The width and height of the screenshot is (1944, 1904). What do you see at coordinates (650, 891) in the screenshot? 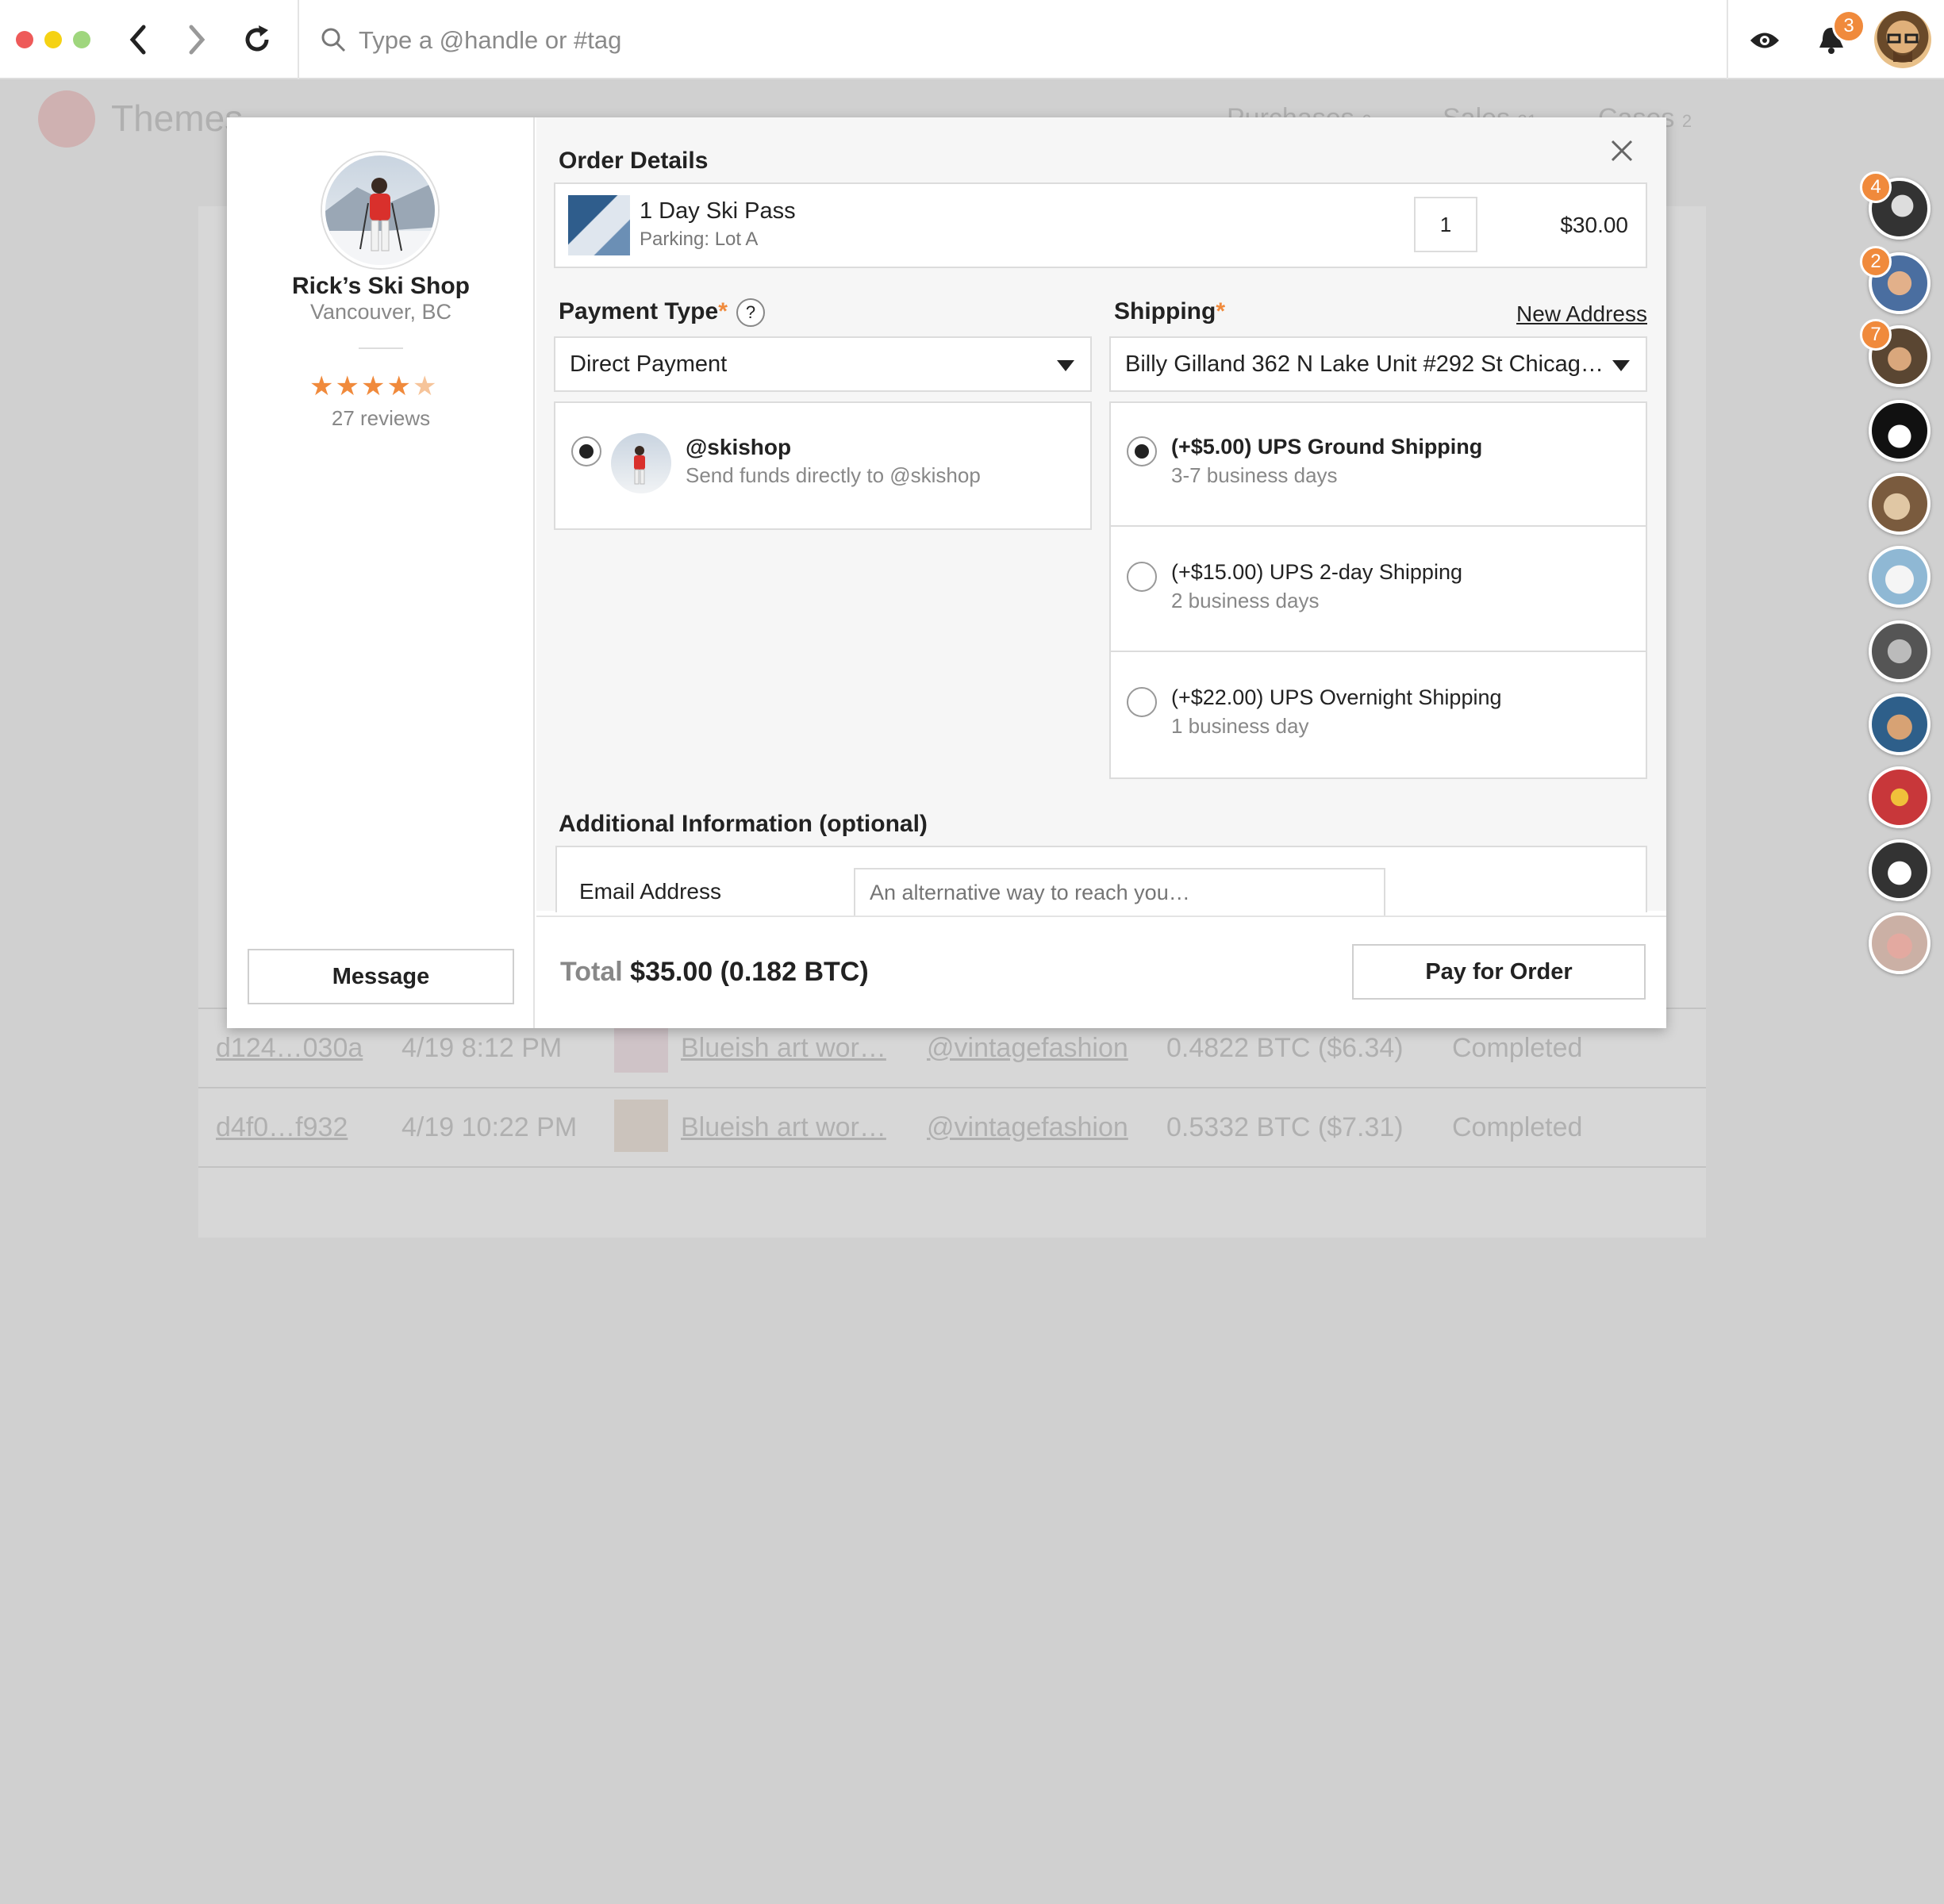
I see `email-label: Email Address` at bounding box center [650, 891].